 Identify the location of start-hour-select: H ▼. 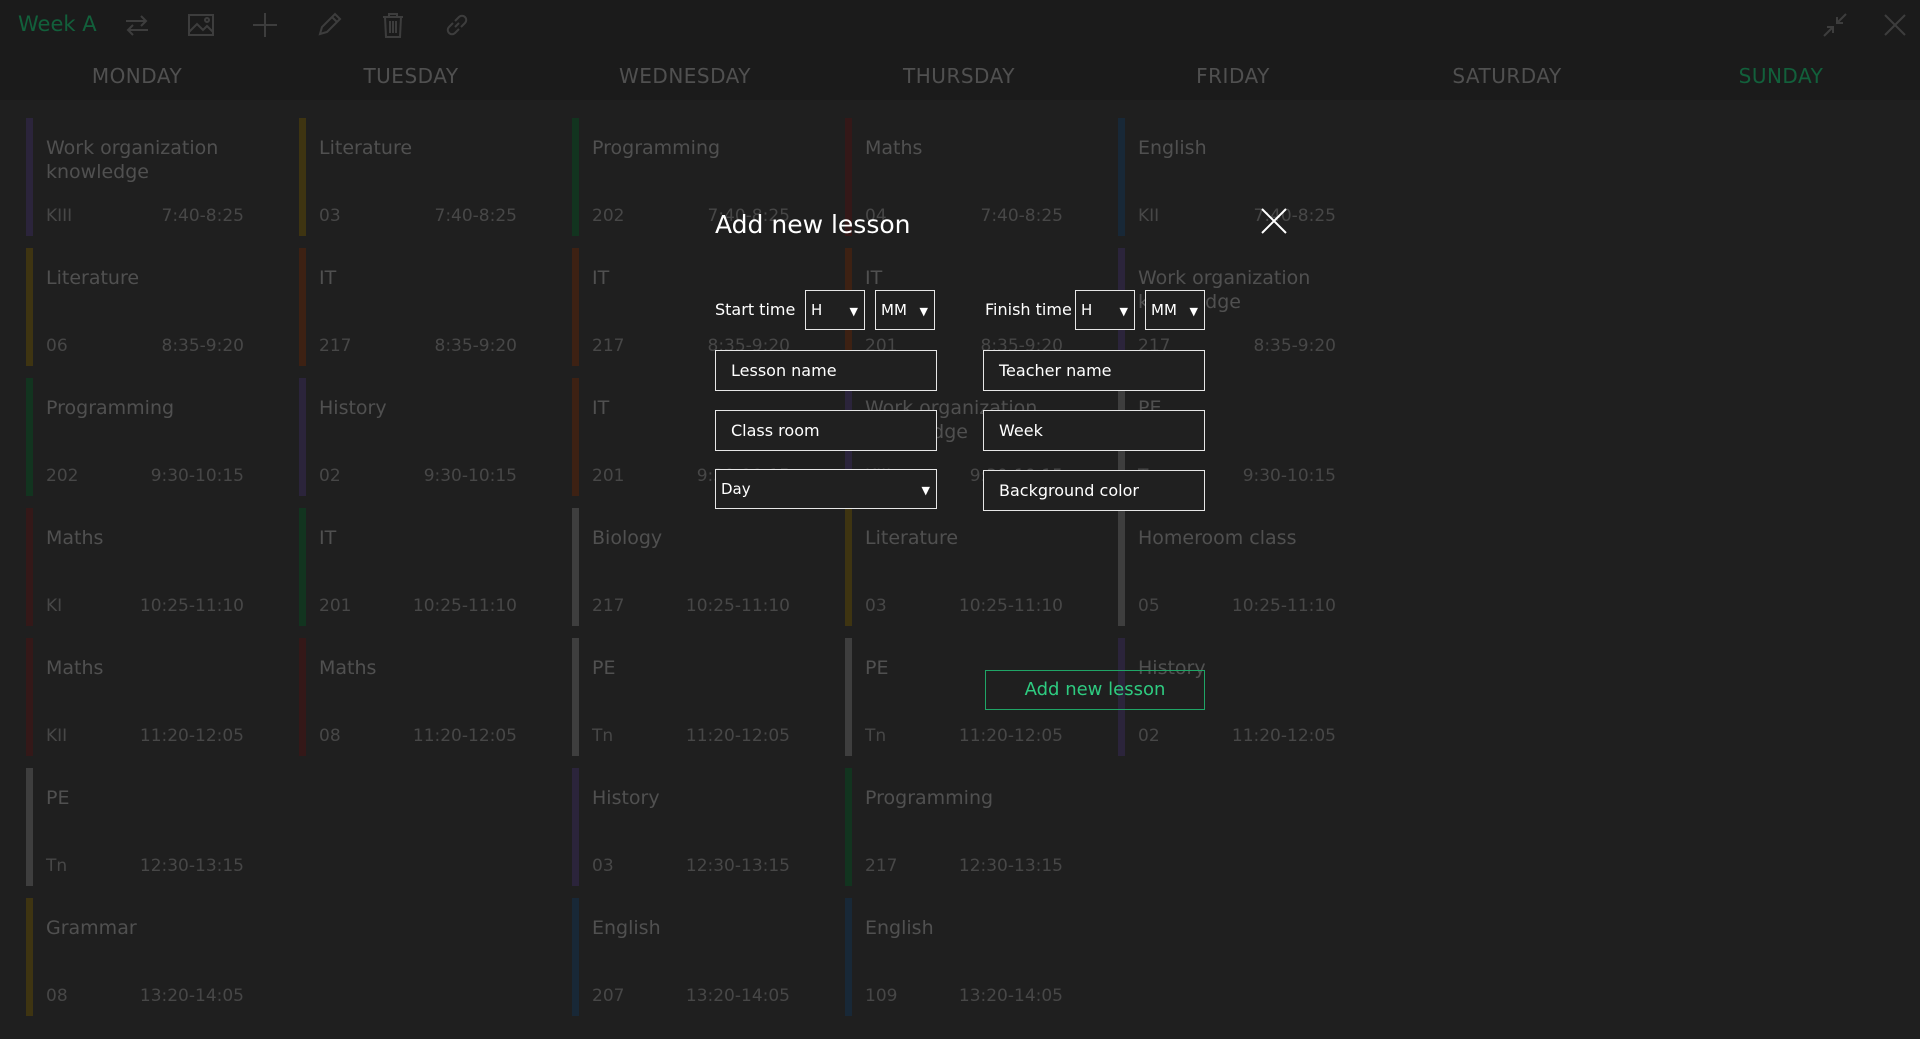
(835, 310).